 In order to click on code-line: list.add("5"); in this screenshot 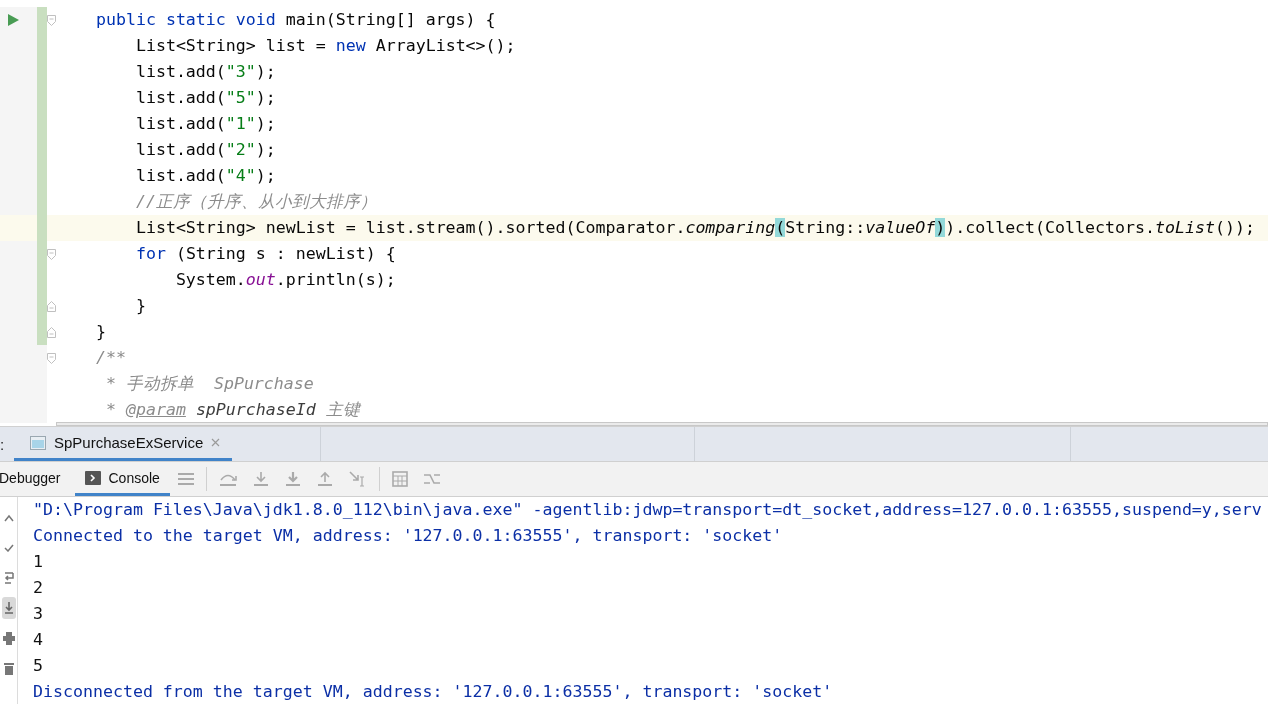, I will do `click(205, 98)`.